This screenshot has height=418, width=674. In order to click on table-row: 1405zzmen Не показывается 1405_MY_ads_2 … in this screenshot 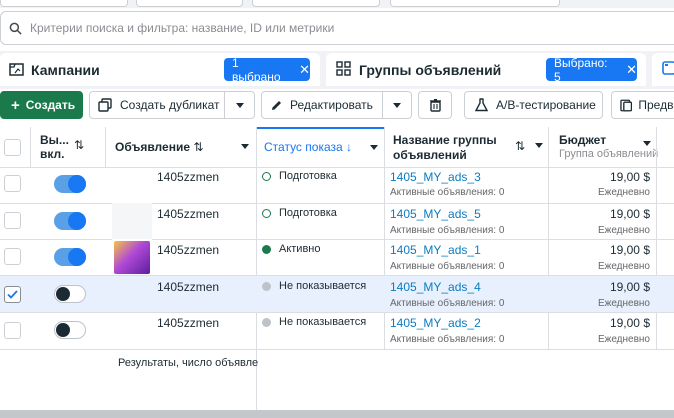, I will do `click(337, 330)`.